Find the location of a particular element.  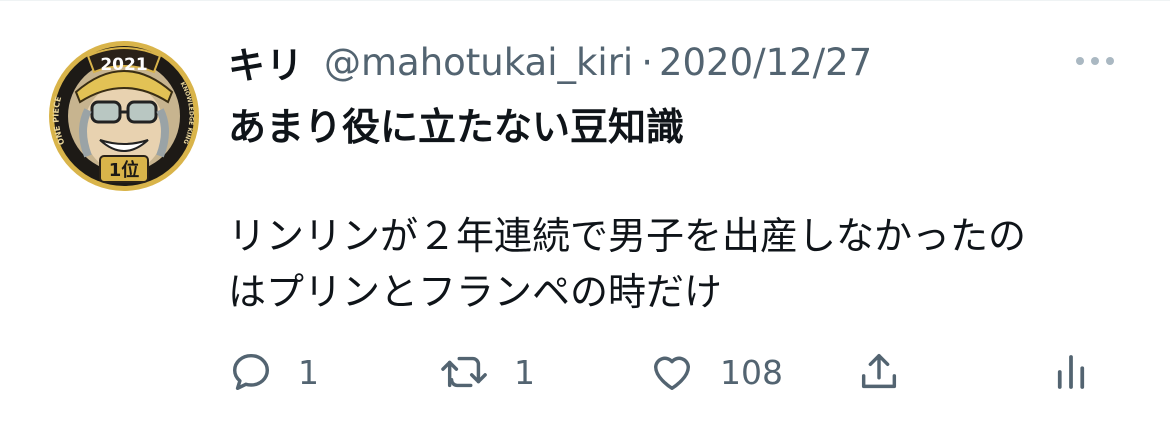

avatar: ONE PIECE KNOWLEDGE KING 2021 1位 is located at coordinates (124, 116).